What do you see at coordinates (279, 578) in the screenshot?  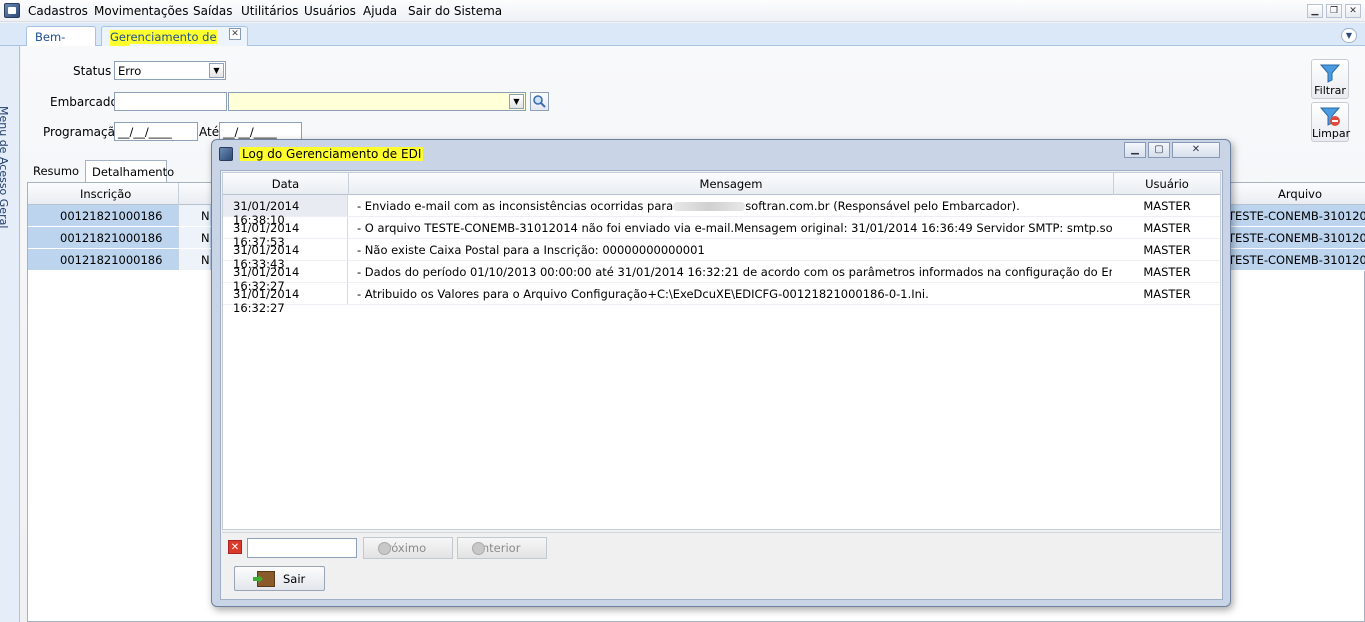 I see `exit-button: Sair` at bounding box center [279, 578].